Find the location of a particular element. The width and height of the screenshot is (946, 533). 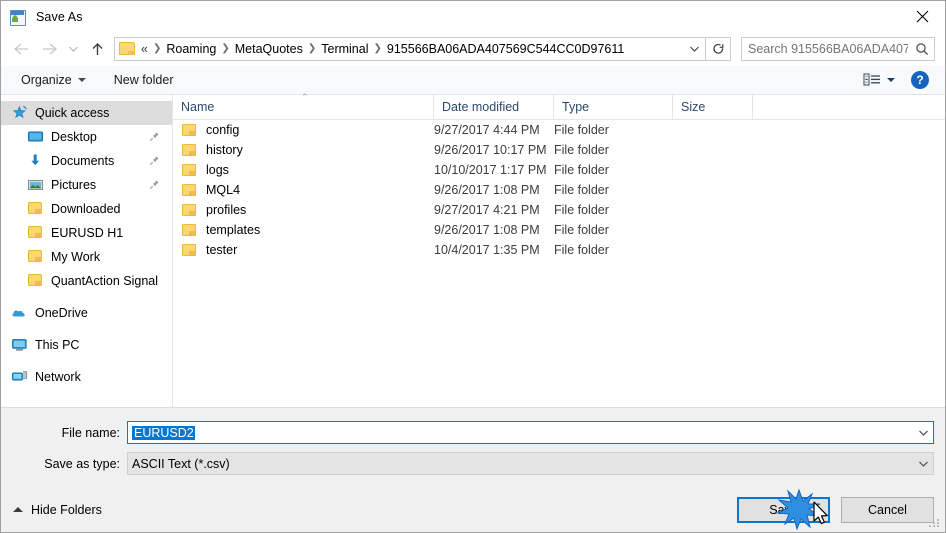

sidebar-item-desktop: Desktop is located at coordinates (86, 137).